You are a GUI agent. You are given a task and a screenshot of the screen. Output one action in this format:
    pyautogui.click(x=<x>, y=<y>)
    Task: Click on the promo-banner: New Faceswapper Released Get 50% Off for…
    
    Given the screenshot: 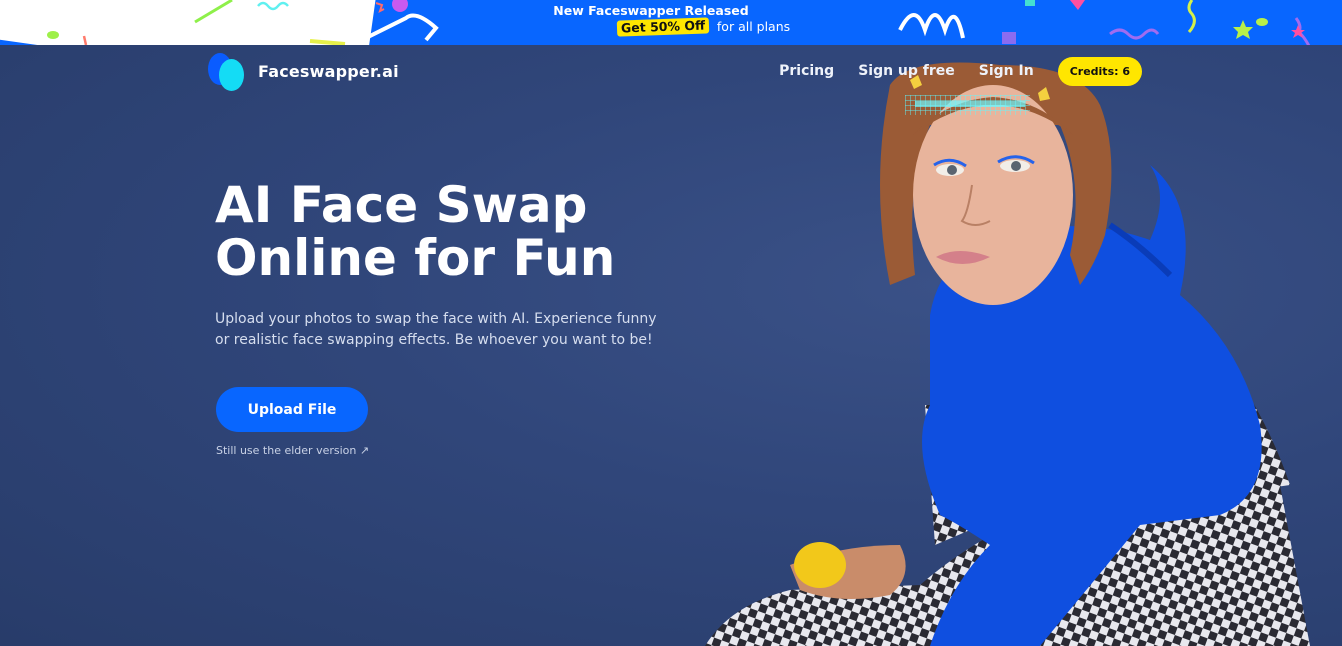 What is the action you would take?
    pyautogui.click(x=671, y=22)
    